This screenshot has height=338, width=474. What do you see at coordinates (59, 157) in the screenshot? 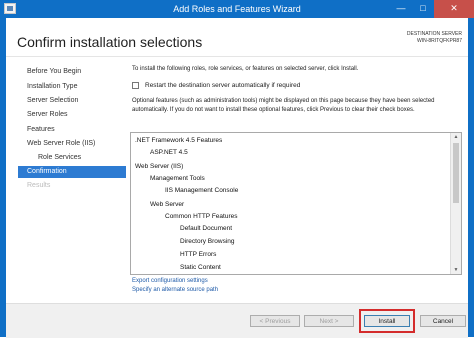
I see `nav-role-services: Role Services` at bounding box center [59, 157].